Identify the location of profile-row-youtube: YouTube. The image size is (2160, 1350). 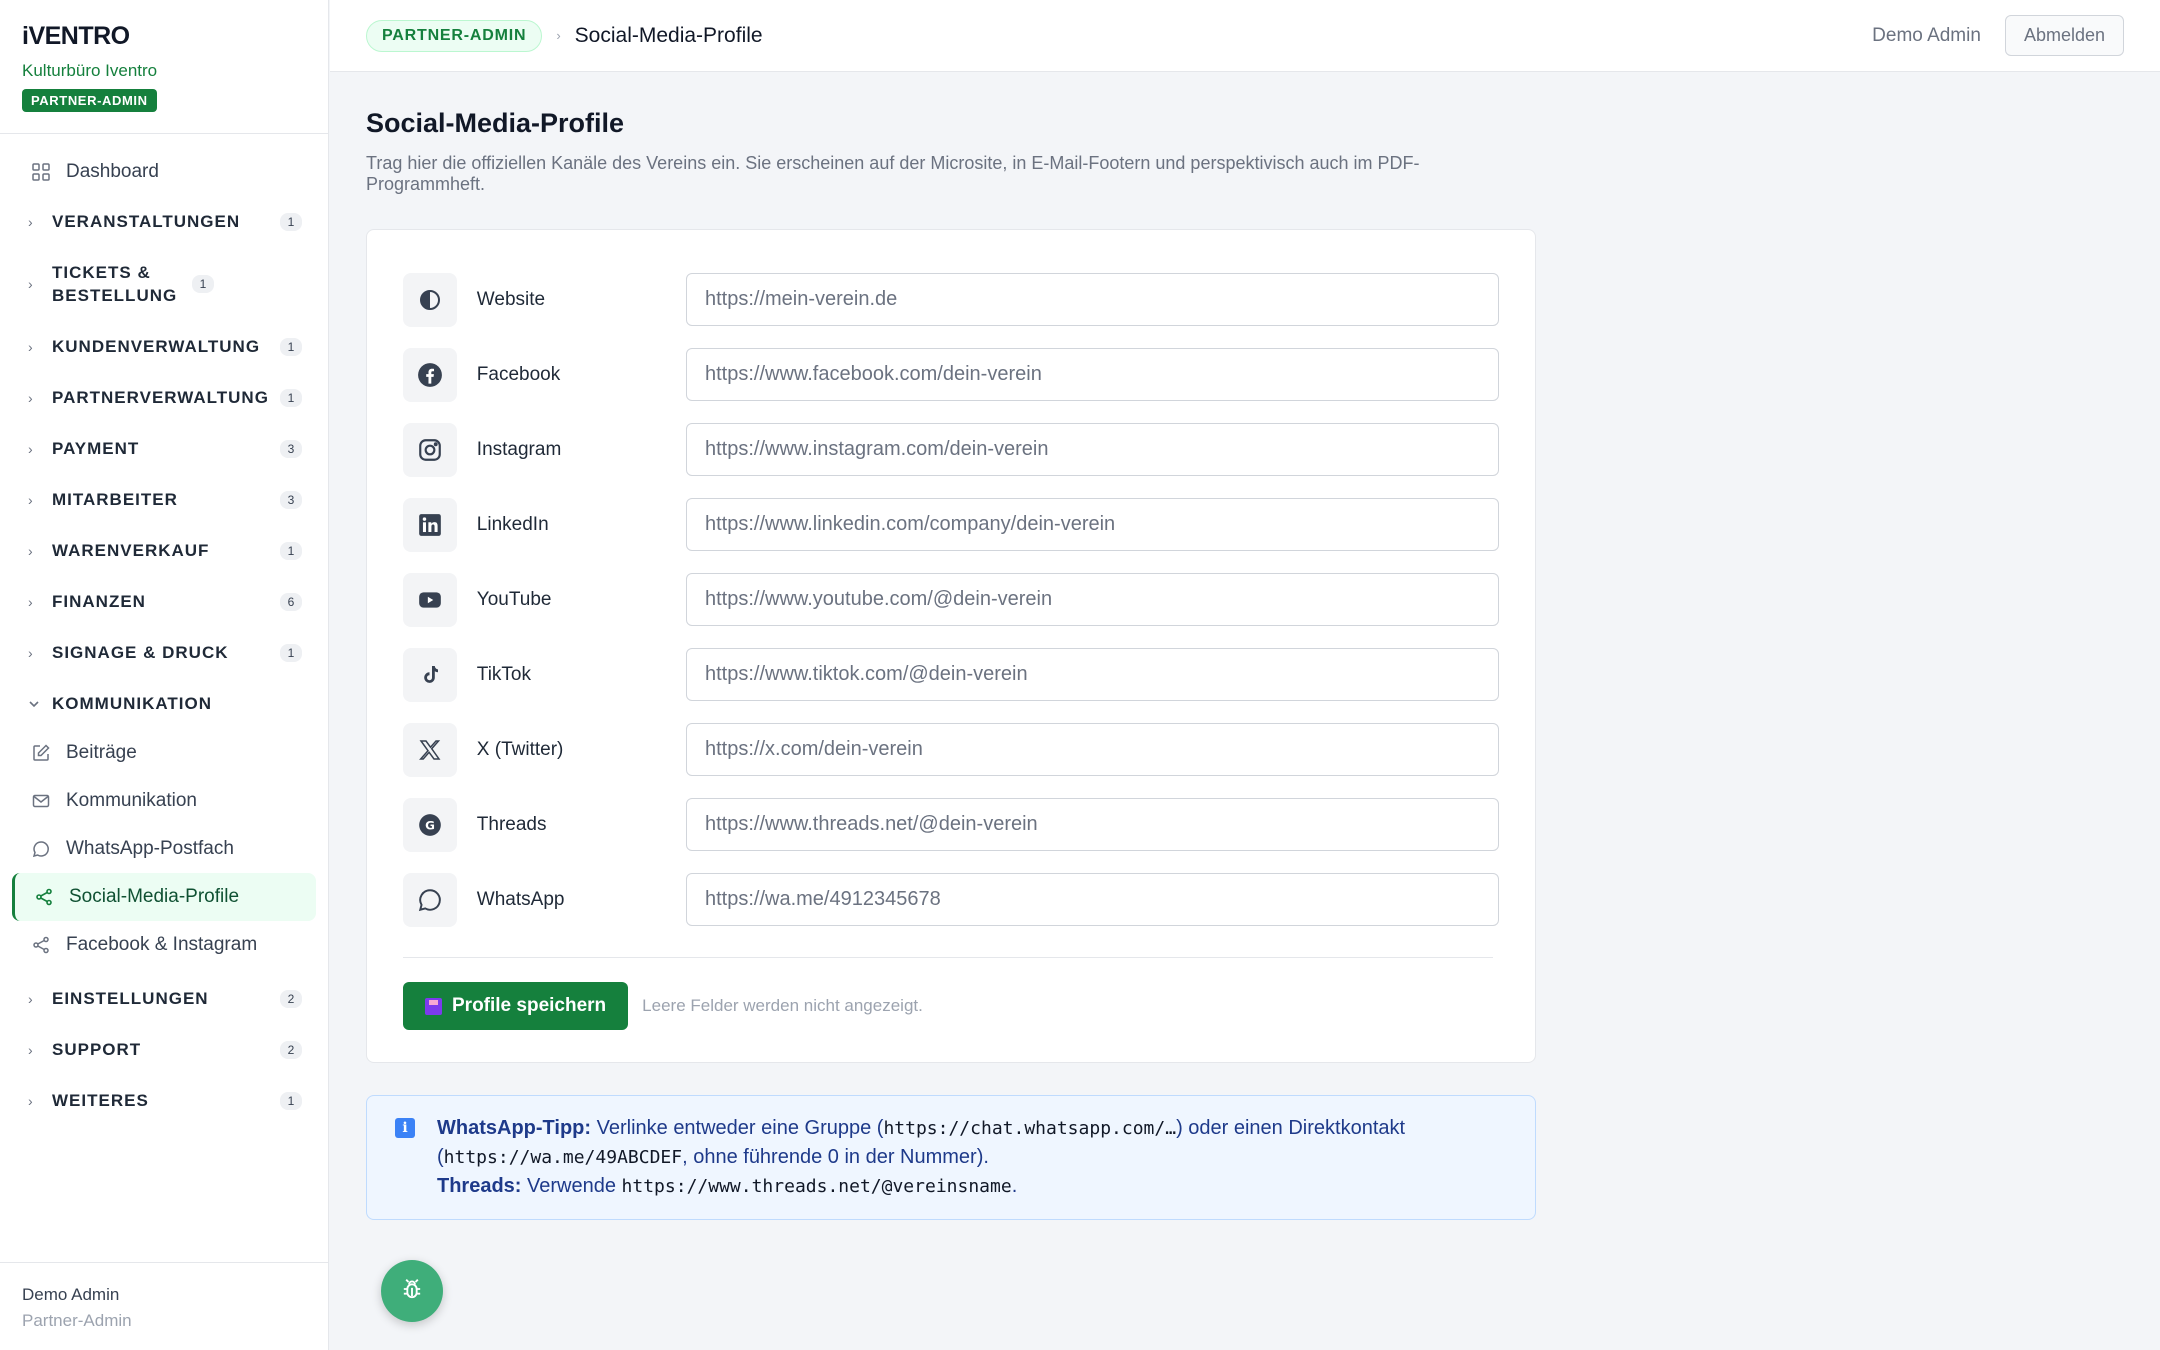
(951, 599).